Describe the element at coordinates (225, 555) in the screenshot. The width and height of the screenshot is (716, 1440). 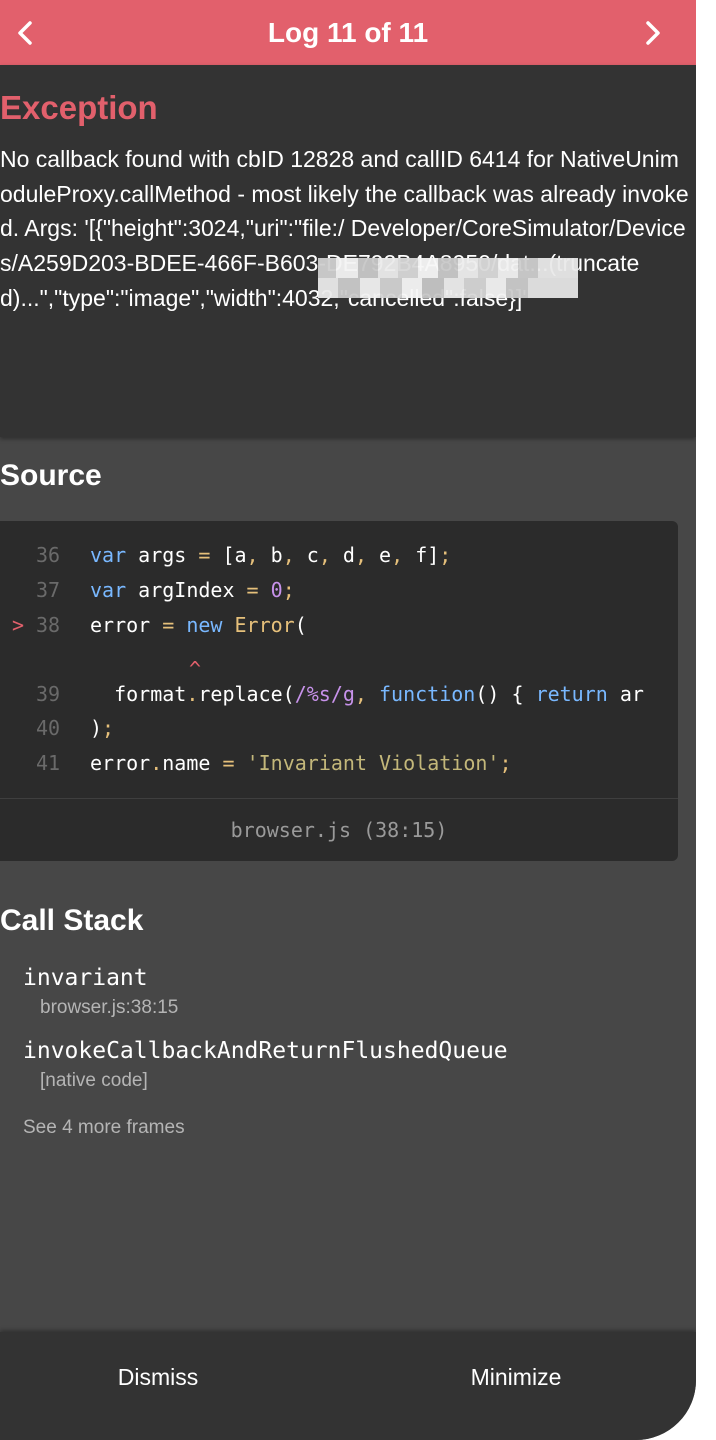
I see `code-line: 36 var args = [a, b, c, d, e, f];` at that location.